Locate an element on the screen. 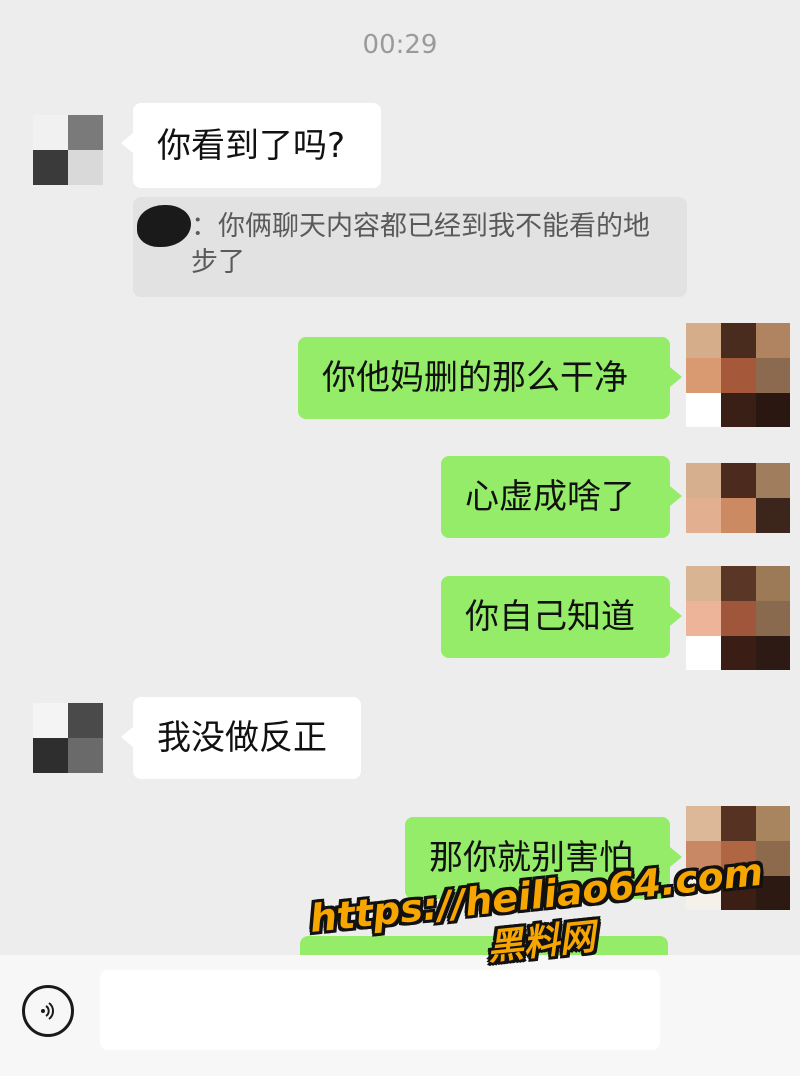  message-bubble: 你看到了吗? is located at coordinates (251, 145).